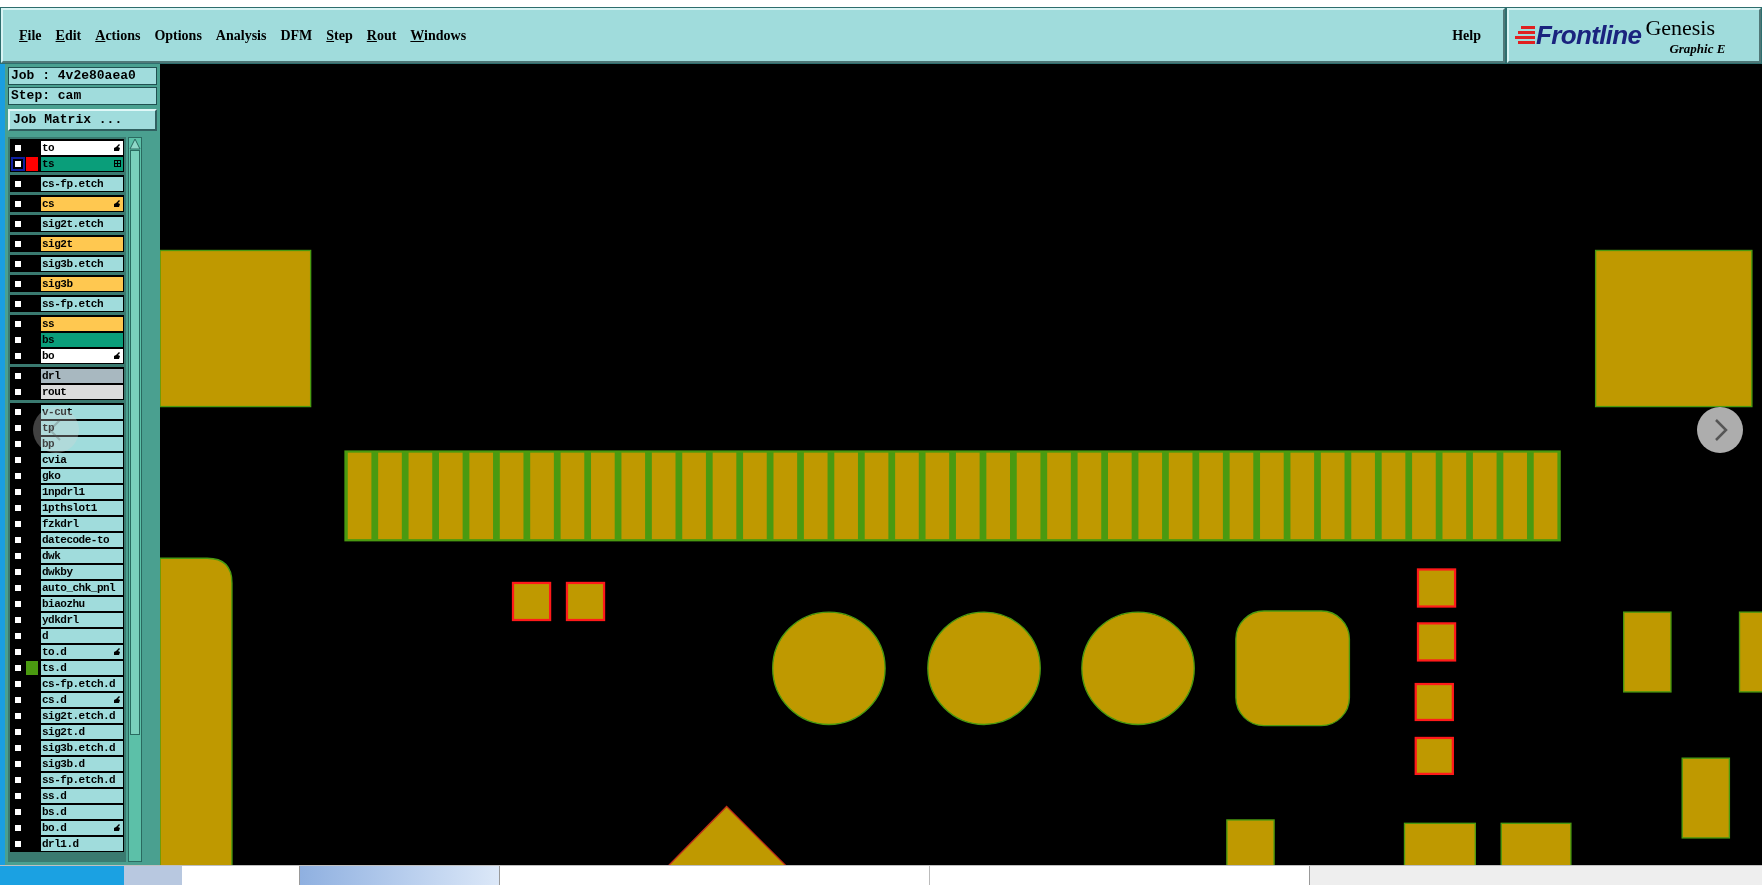 The width and height of the screenshot is (1762, 885). What do you see at coordinates (82, 699) in the screenshot?
I see `layer-name: cs.d` at bounding box center [82, 699].